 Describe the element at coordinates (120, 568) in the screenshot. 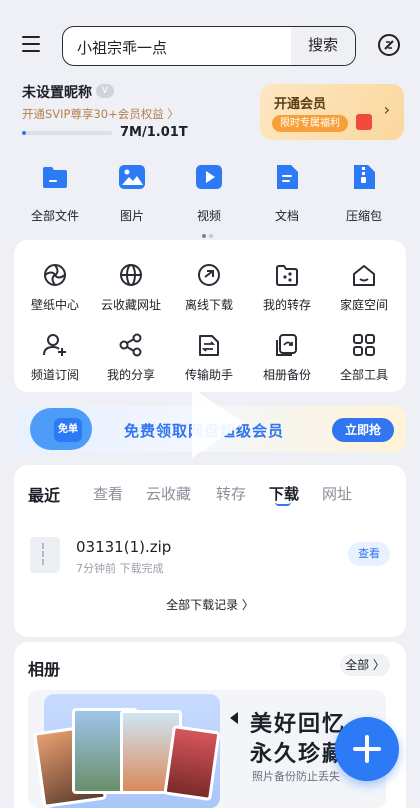

I see `file-meta: 7分钟前 下载完成` at that location.